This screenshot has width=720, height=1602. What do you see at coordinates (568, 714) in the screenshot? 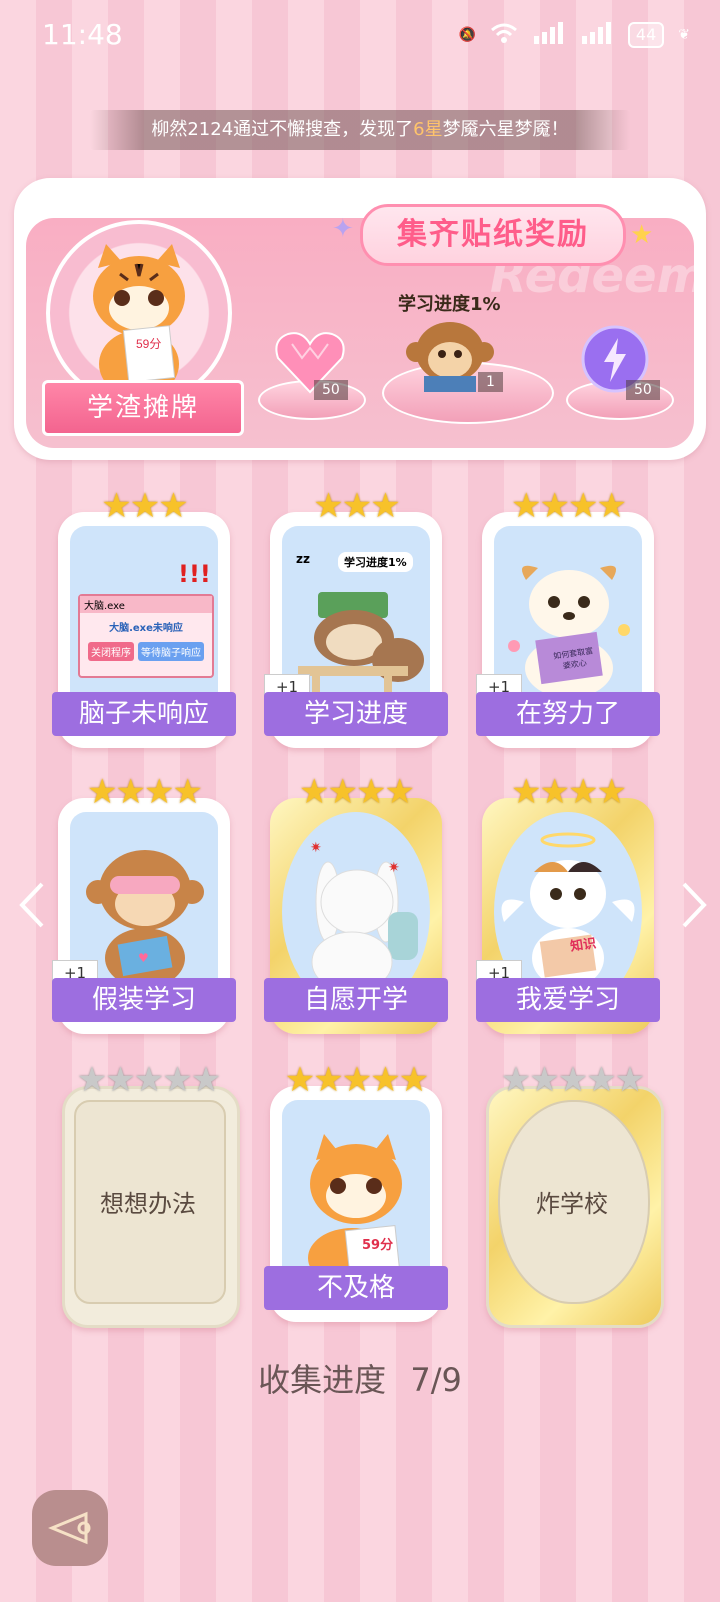
I see `sticker-name: 在努力了` at bounding box center [568, 714].